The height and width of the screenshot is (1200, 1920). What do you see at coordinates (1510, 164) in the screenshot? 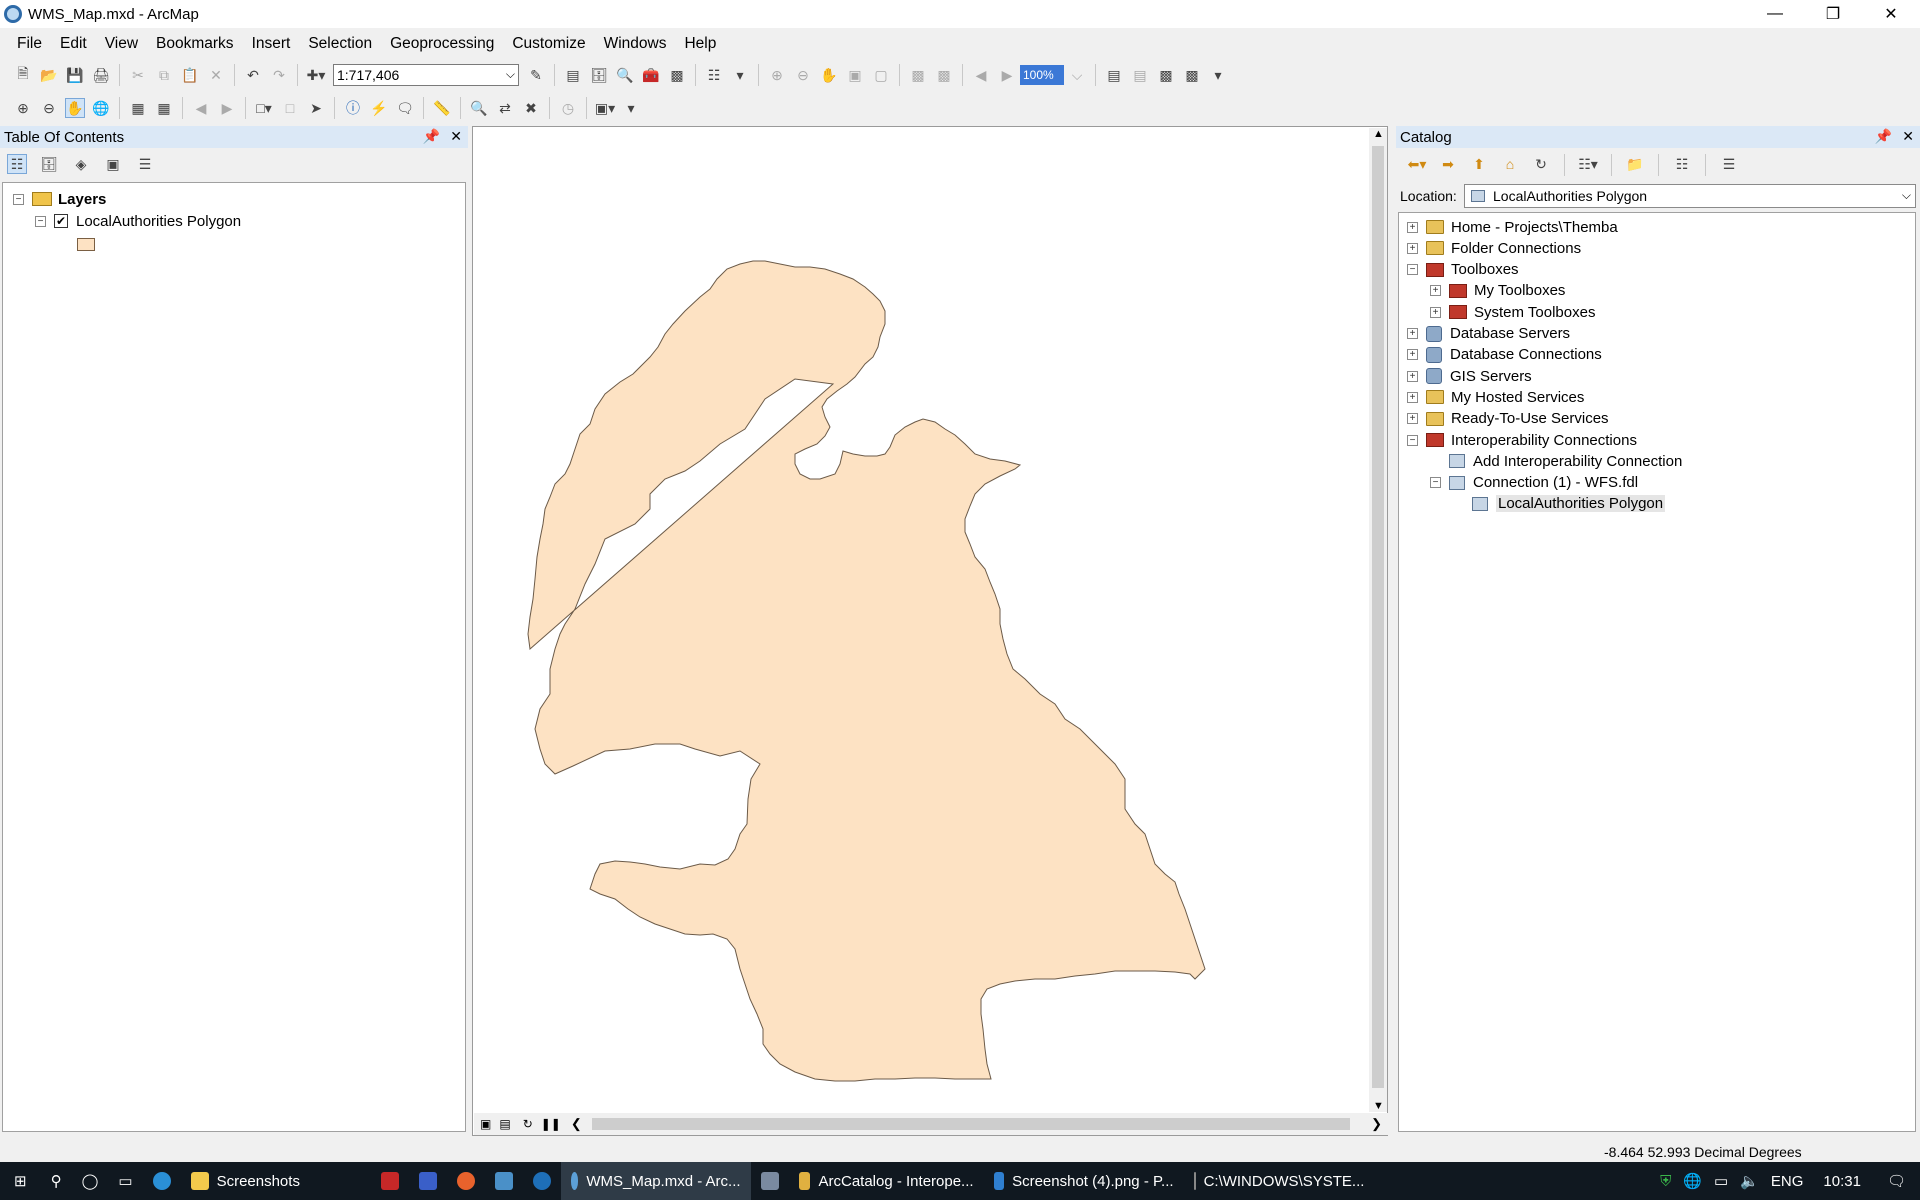
I see `home-icon: ⌂` at bounding box center [1510, 164].